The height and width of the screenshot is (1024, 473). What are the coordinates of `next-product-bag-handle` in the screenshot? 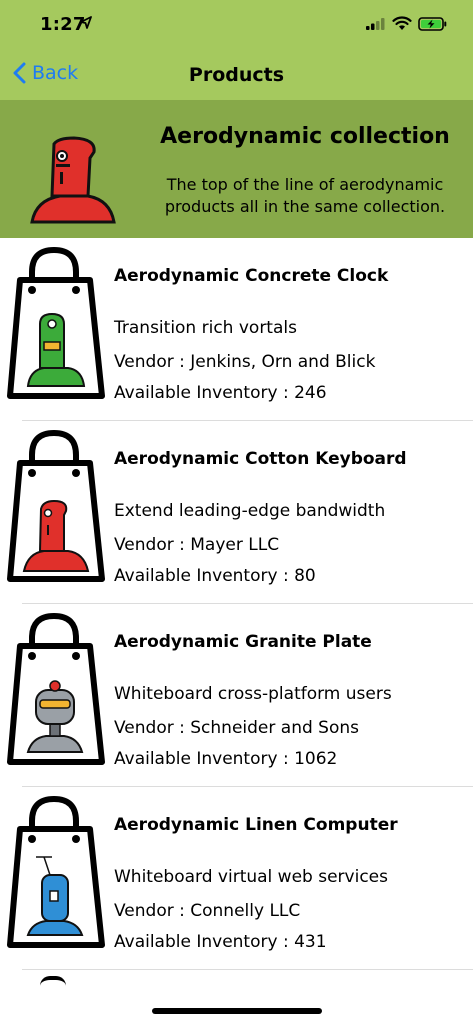 It's located at (53, 981).